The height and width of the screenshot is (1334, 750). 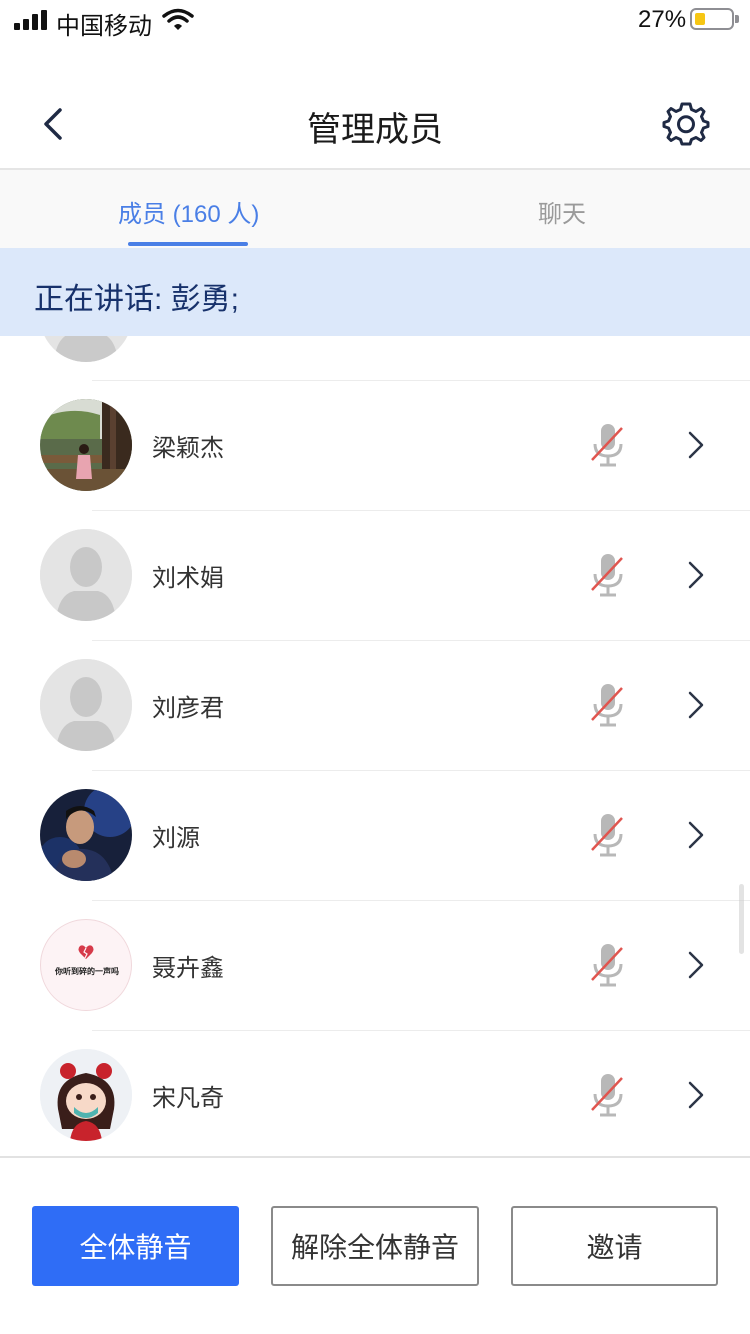 I want to click on speaking-text: 正在讲话: 彭勇;, so click(x=137, y=299).